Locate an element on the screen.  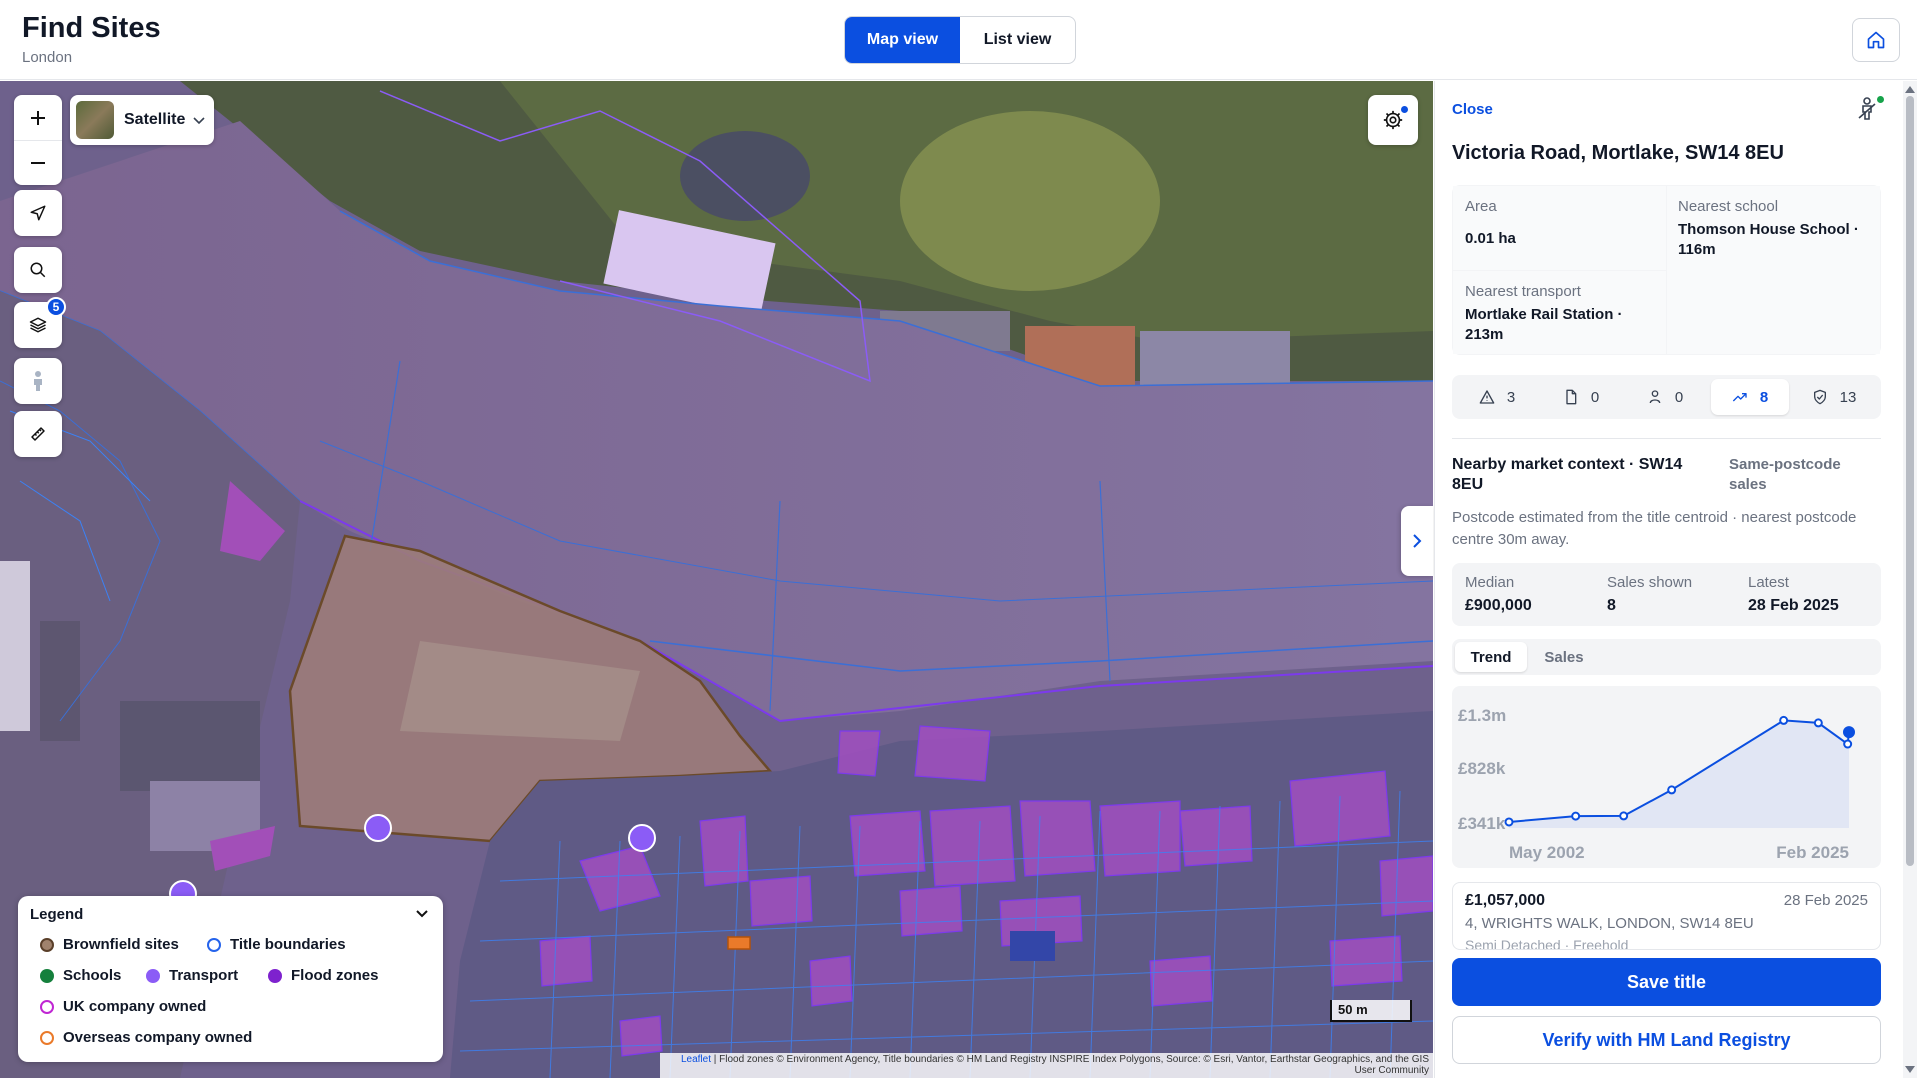
legend-label: Brownfield sites is located at coordinates (121, 944).